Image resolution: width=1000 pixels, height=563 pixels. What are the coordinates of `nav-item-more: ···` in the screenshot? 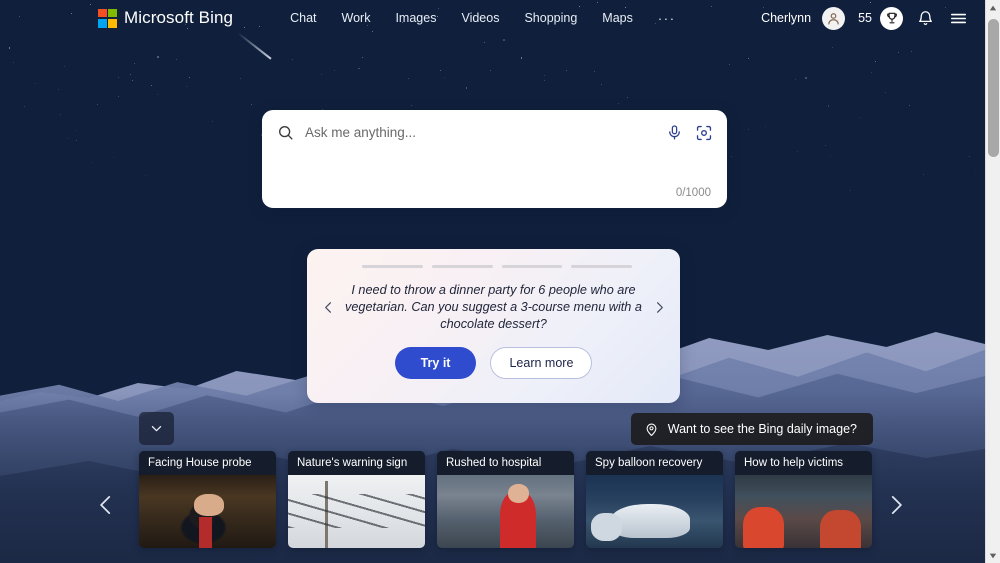 It's located at (667, 18).